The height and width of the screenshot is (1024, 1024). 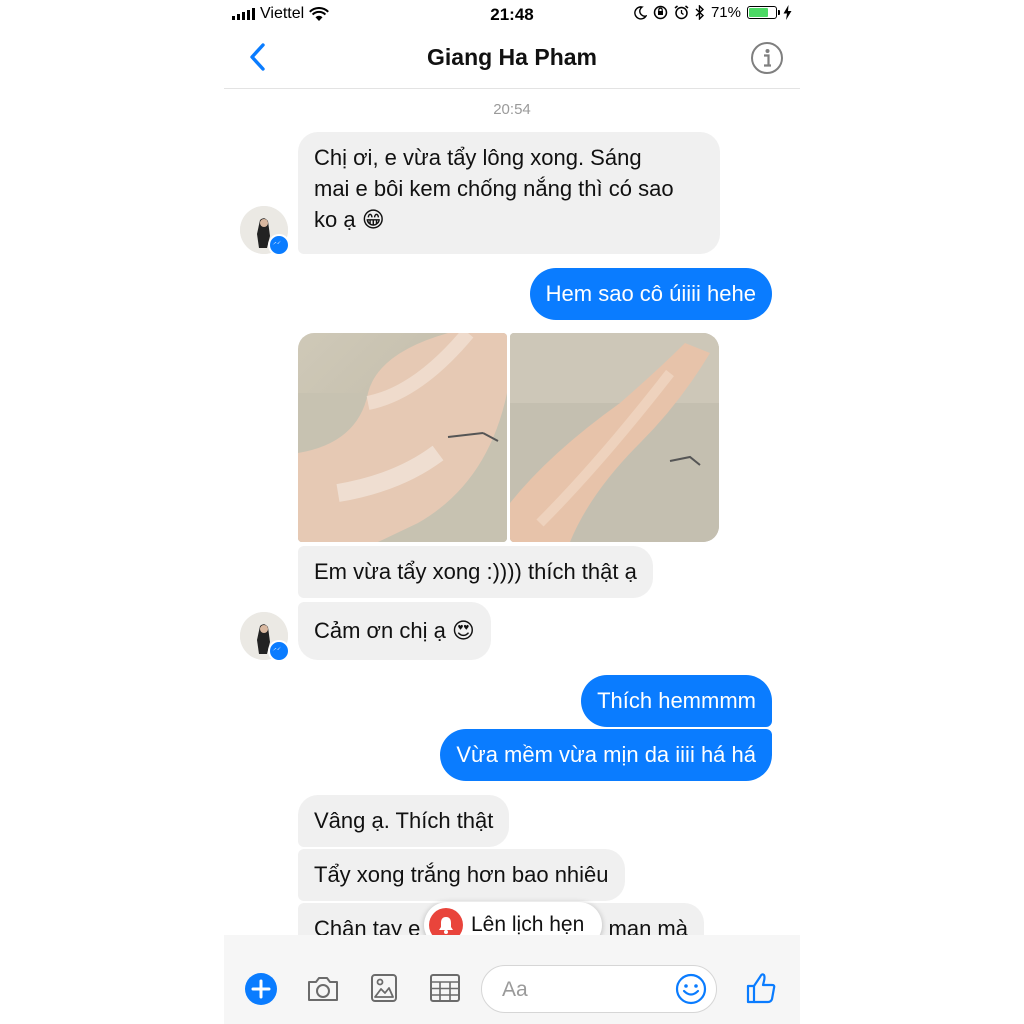 I want to click on rotation-lock-icon, so click(x=660, y=12).